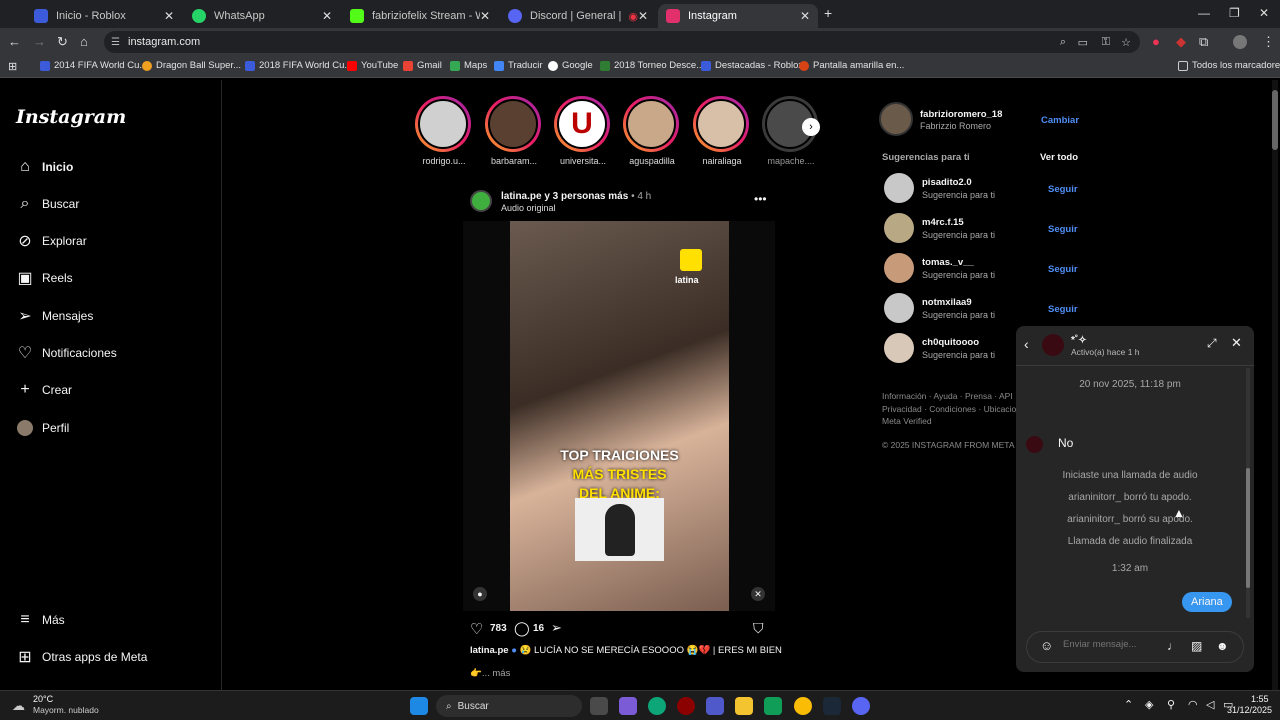 The height and width of the screenshot is (720, 1280). What do you see at coordinates (1083, 42) in the screenshot?
I see `cast-icon: ▭` at bounding box center [1083, 42].